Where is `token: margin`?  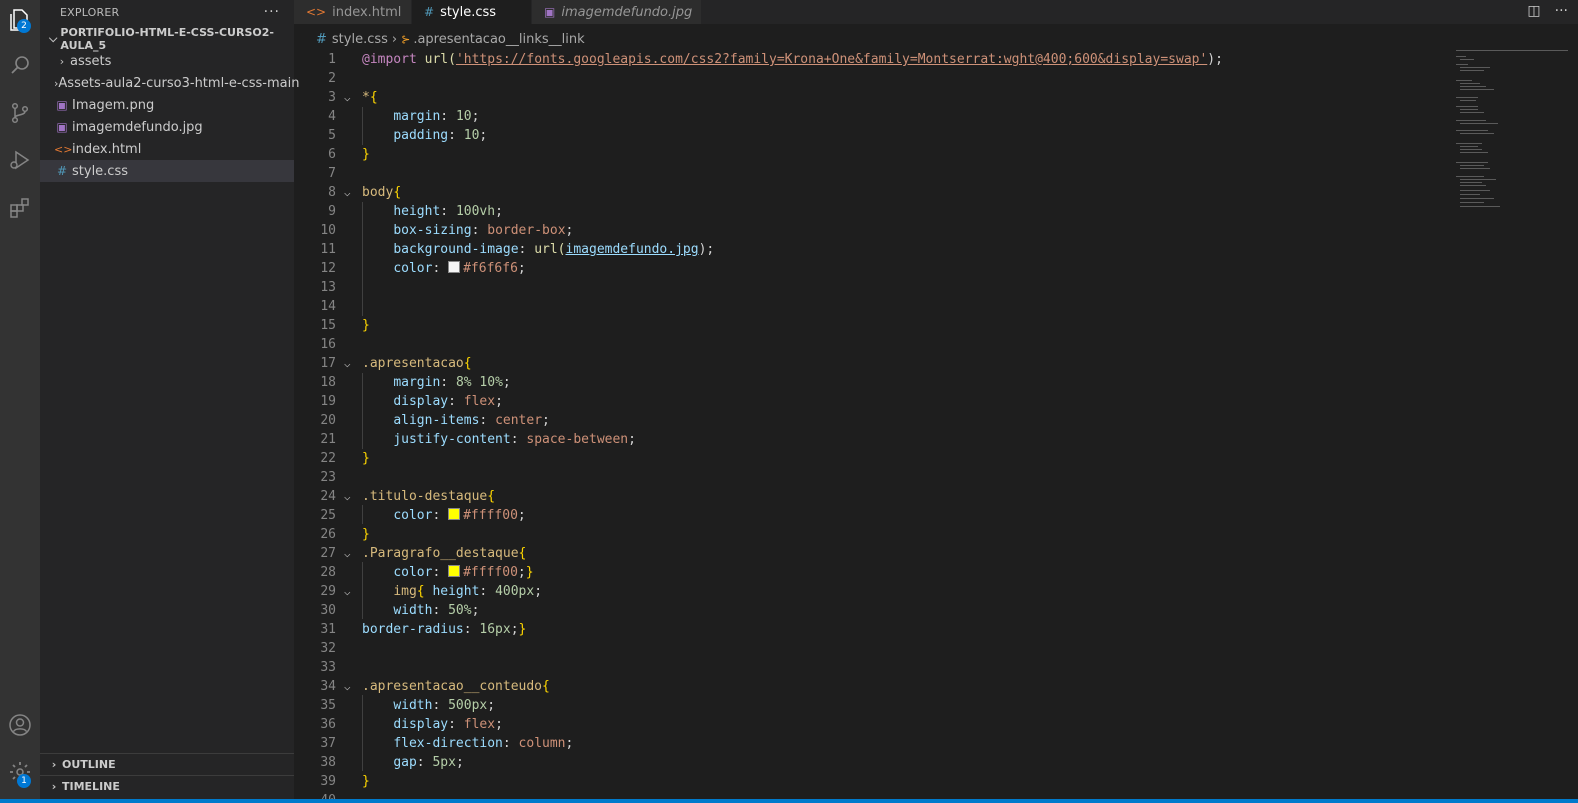
token: margin is located at coordinates (417, 116).